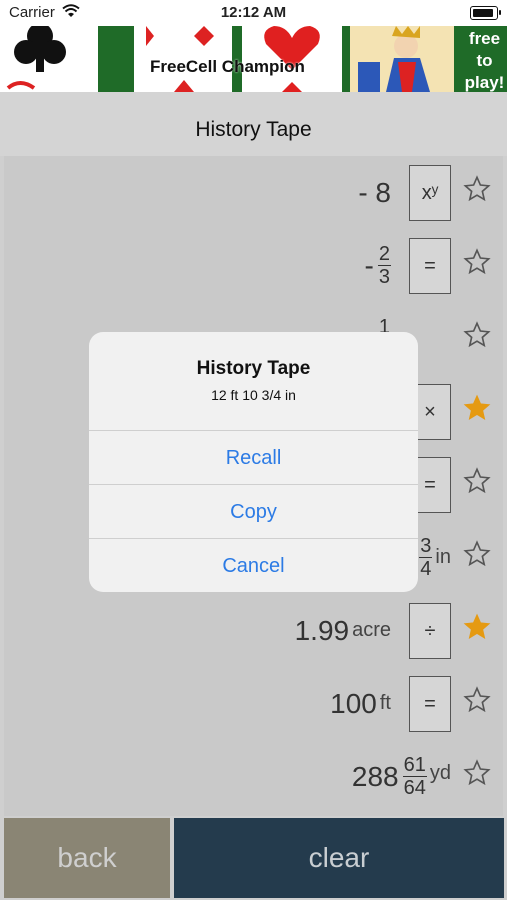  I want to click on ad-card-clubs, so click(49, 59).